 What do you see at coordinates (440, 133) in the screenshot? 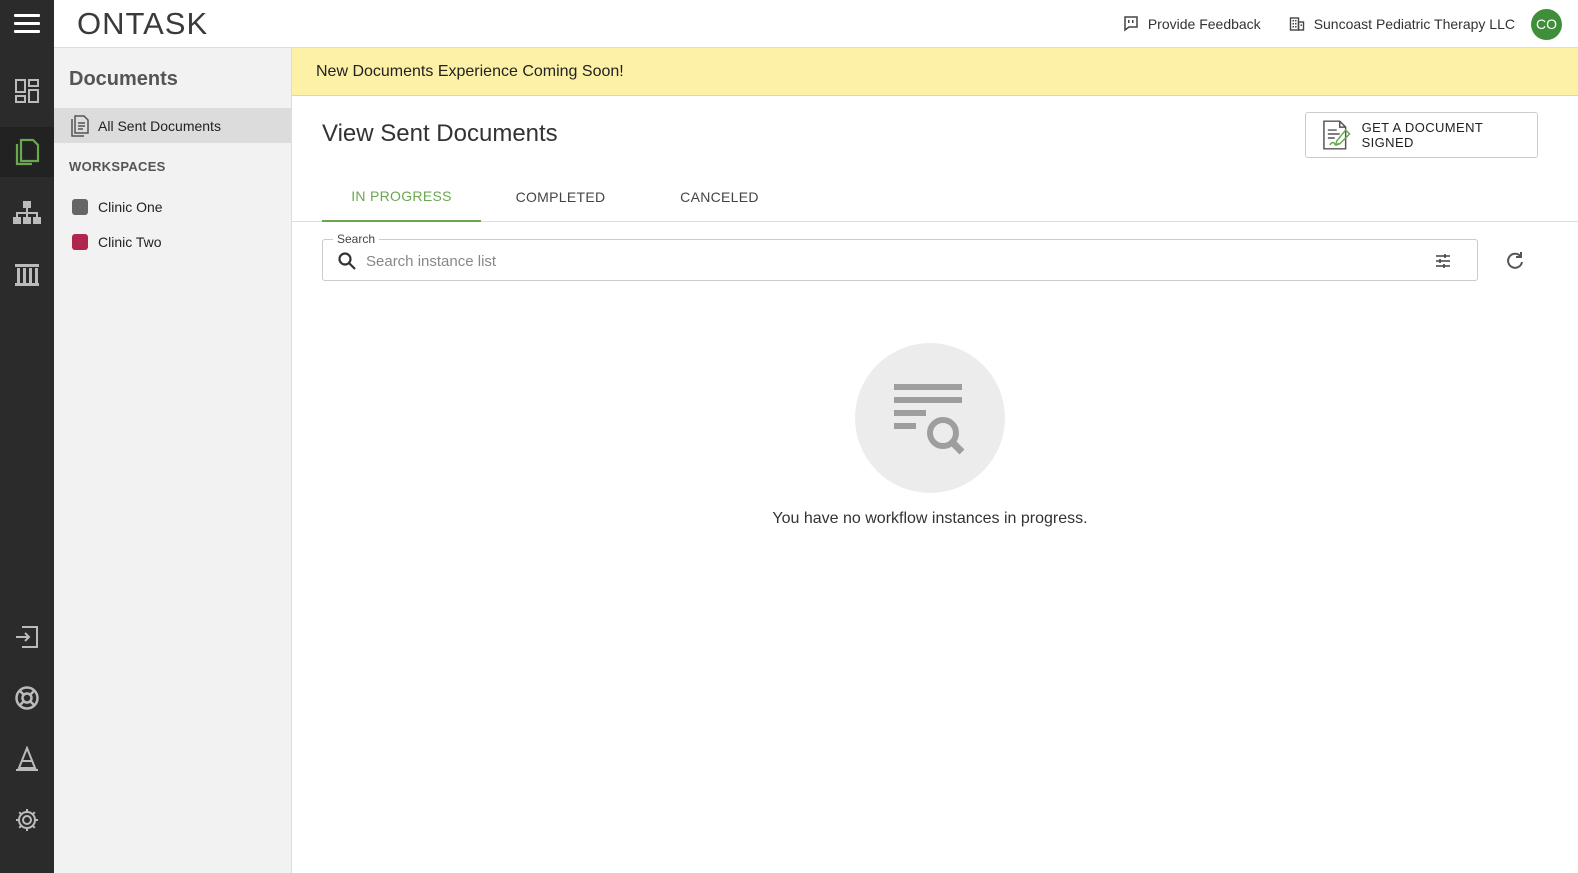
I see `page-title: View Sent Documents` at bounding box center [440, 133].